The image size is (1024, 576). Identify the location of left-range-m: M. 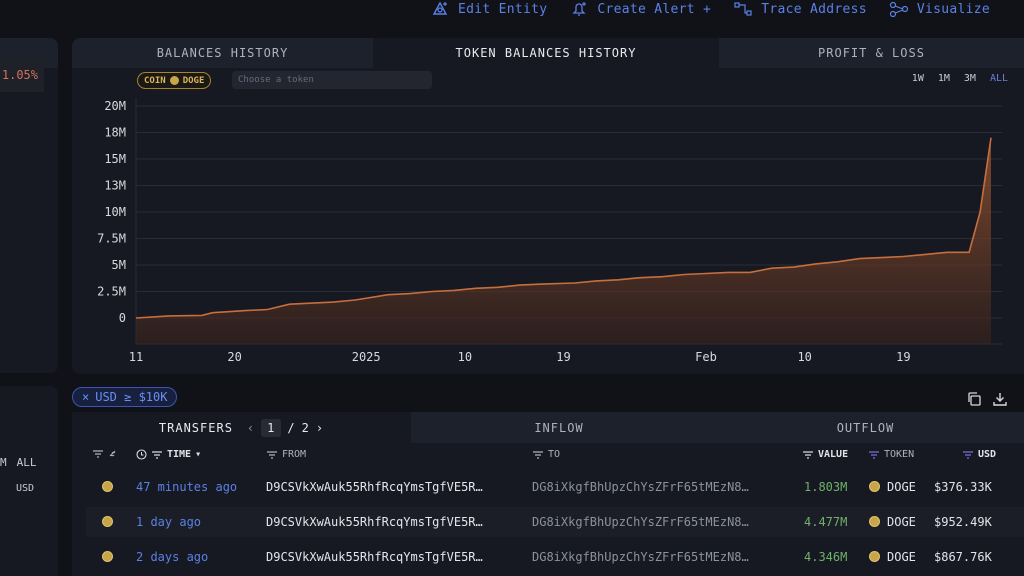
(3, 462).